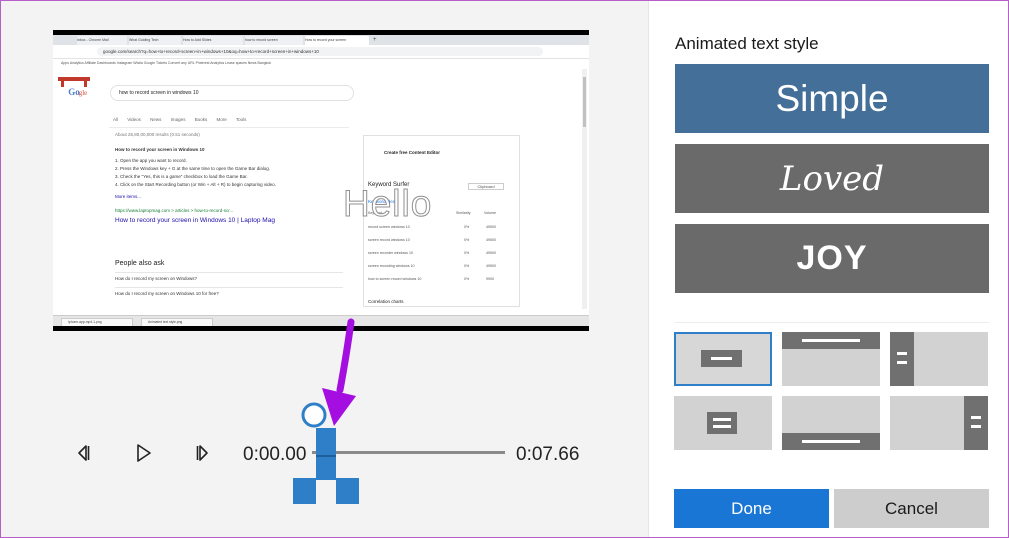 The height and width of the screenshot is (538, 1009). I want to click on browser-tab: How to Add Slides, so click(213, 40).